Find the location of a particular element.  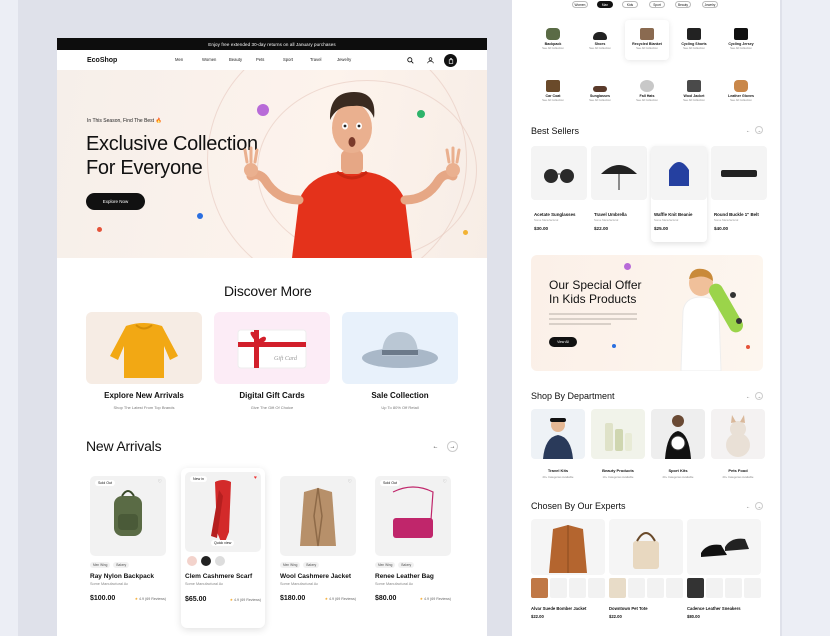

new-arrivals-card is located at coordinates (144, 348).